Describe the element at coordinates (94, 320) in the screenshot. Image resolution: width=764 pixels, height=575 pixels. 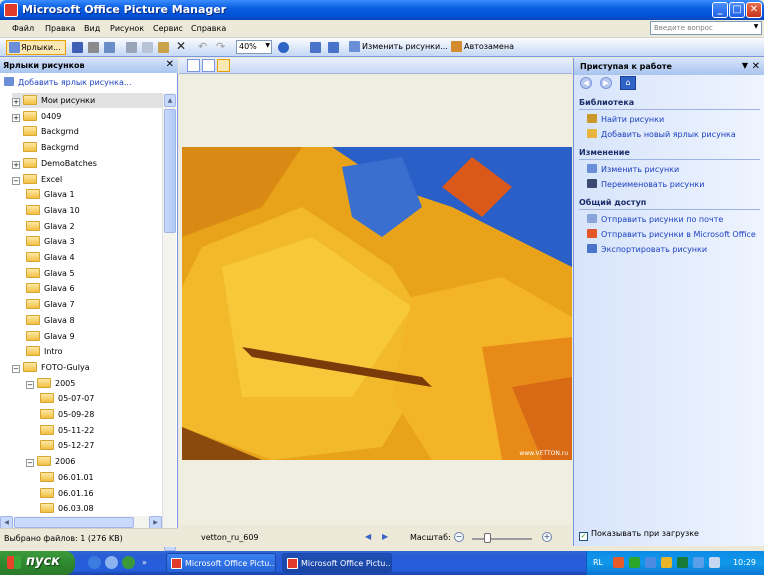
I see `tree-node: Glava 8` at that location.